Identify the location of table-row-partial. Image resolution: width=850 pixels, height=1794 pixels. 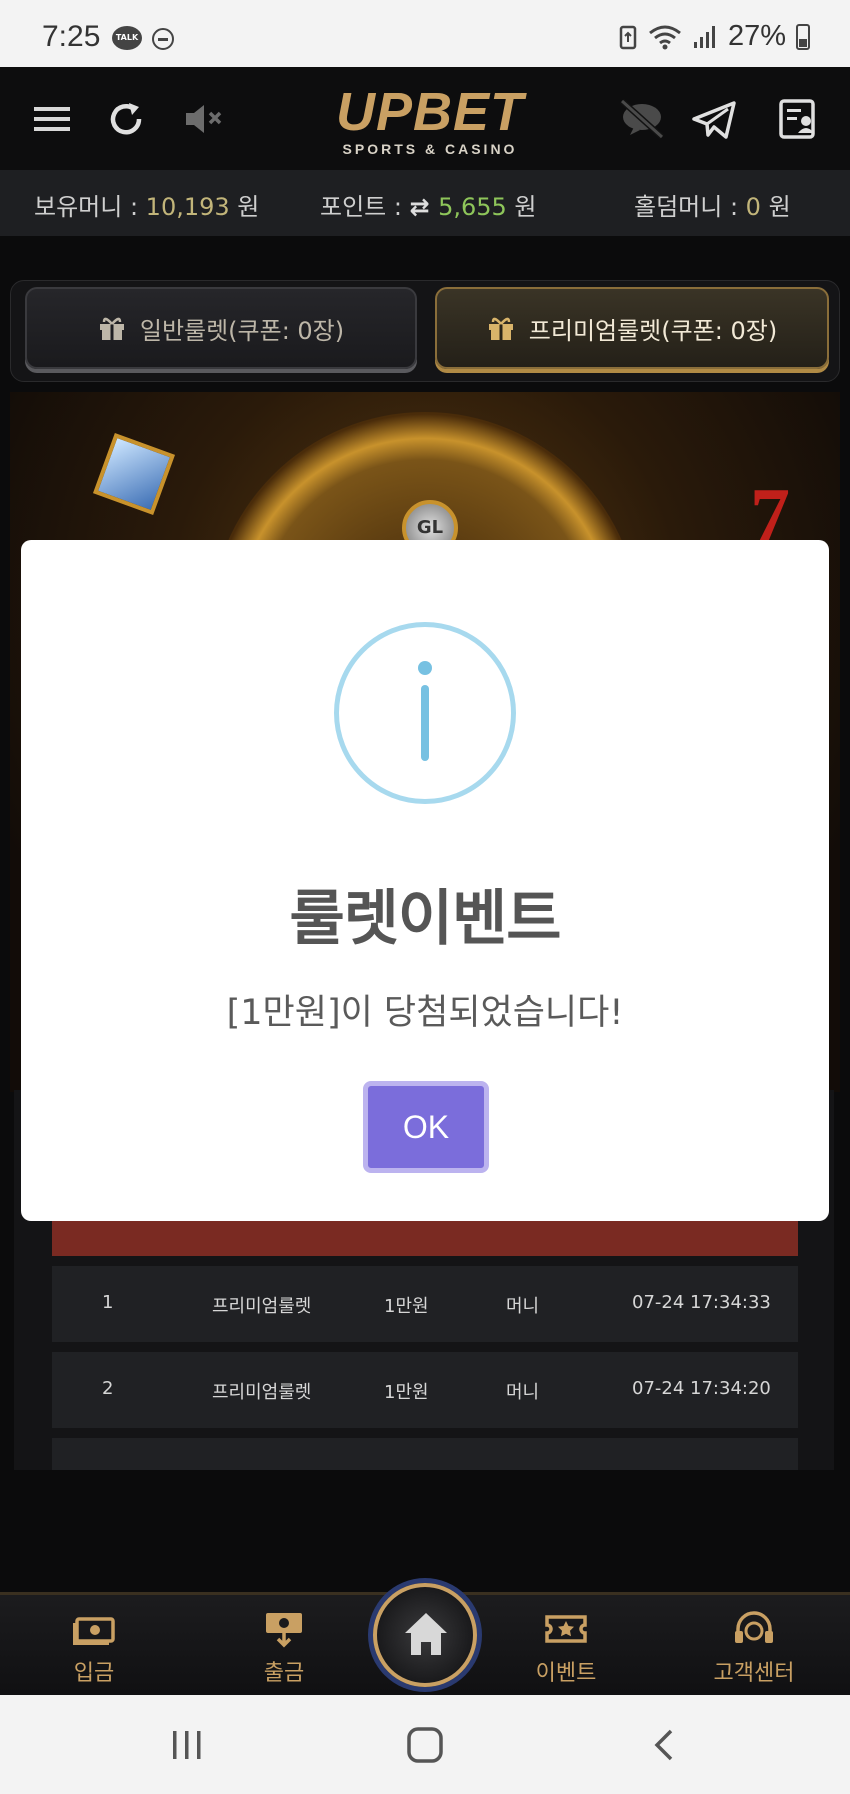
(425, 1454).